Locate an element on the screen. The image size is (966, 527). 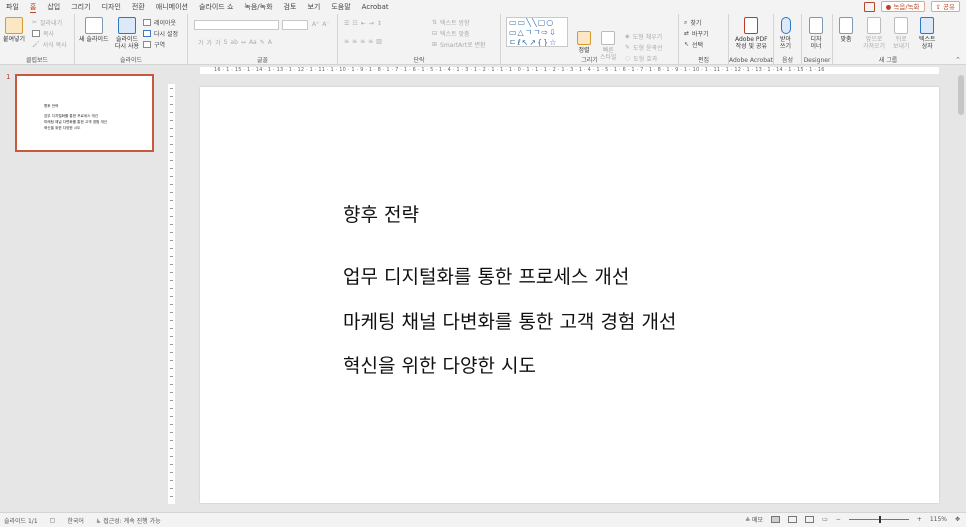
slide-line-2: 마케팅 채널 다변화를 통한 고객 경험 개선 is located at coordinates (509, 320).